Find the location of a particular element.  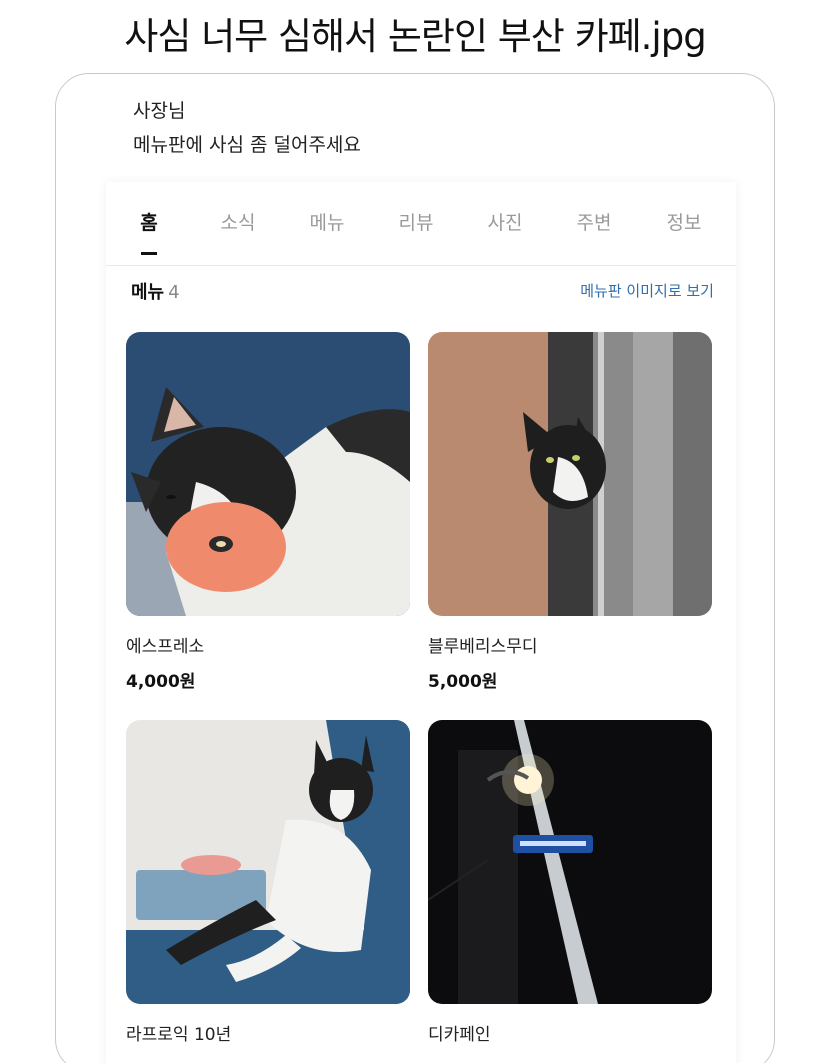

menu-item-price: 4,000원 is located at coordinates (161, 682).